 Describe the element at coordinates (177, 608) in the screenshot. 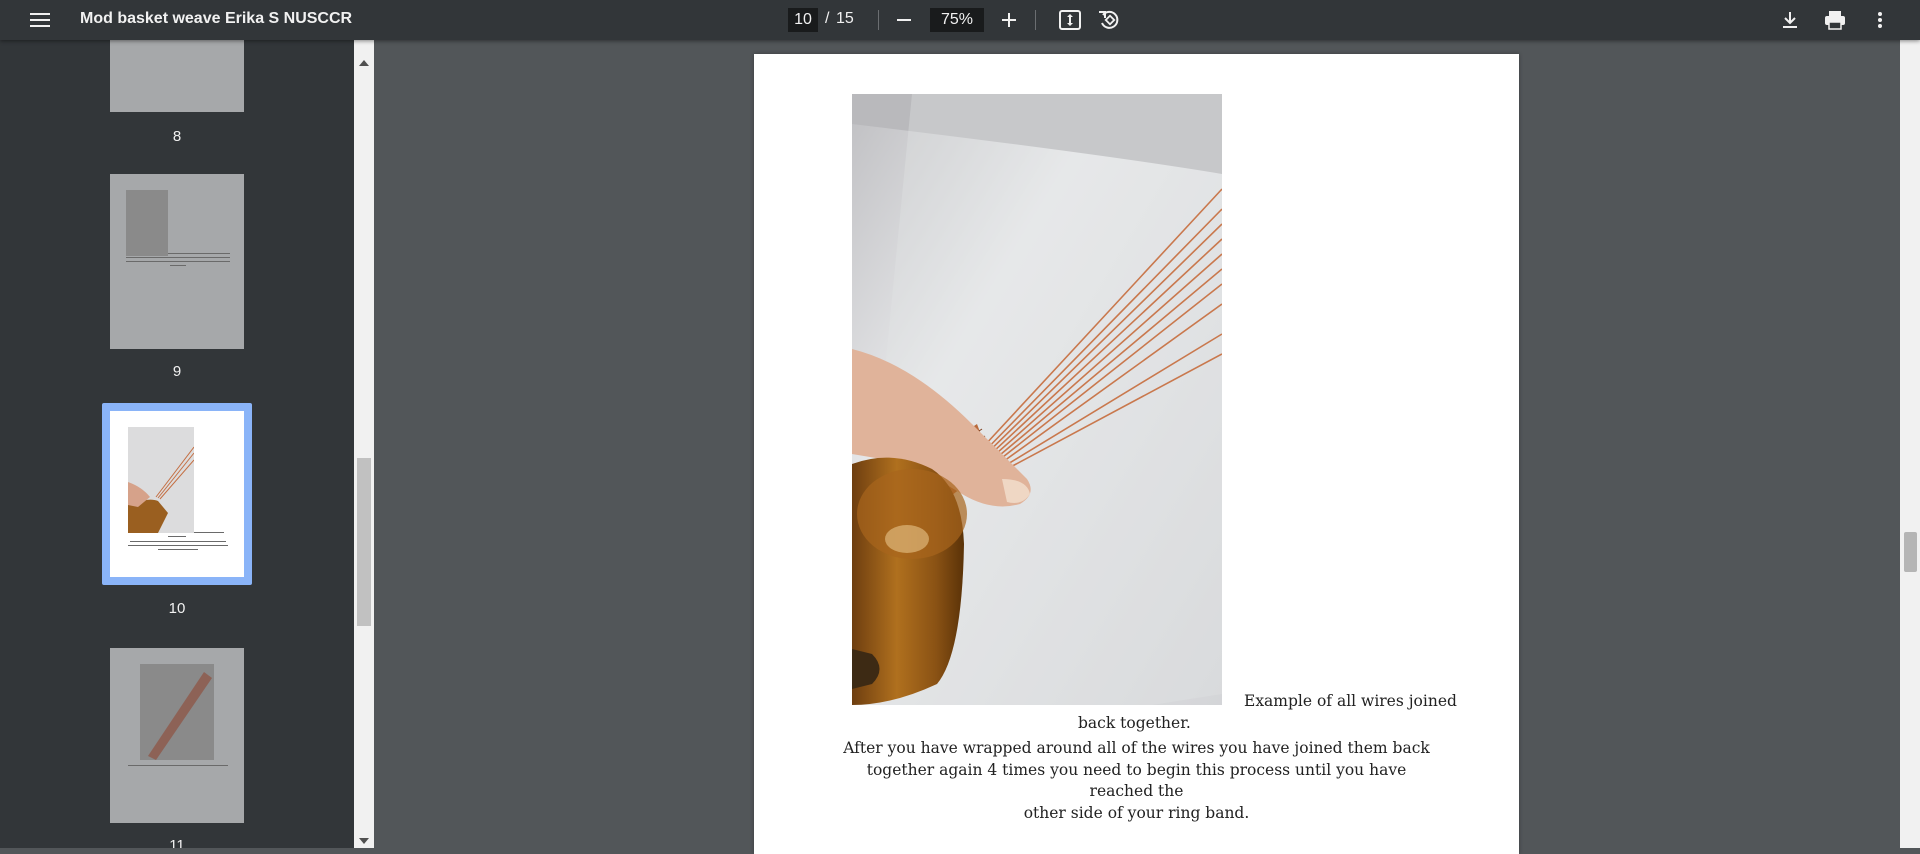

I see `thumbnail-label: 10` at that location.